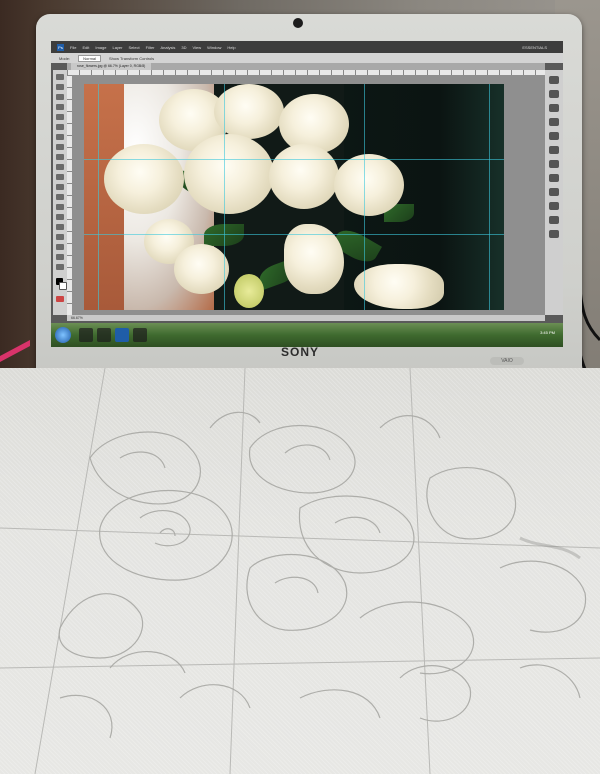 The width and height of the screenshot is (600, 774). Describe the element at coordinates (60, 127) in the screenshot. I see `eyedropper-tool-icon` at that location.